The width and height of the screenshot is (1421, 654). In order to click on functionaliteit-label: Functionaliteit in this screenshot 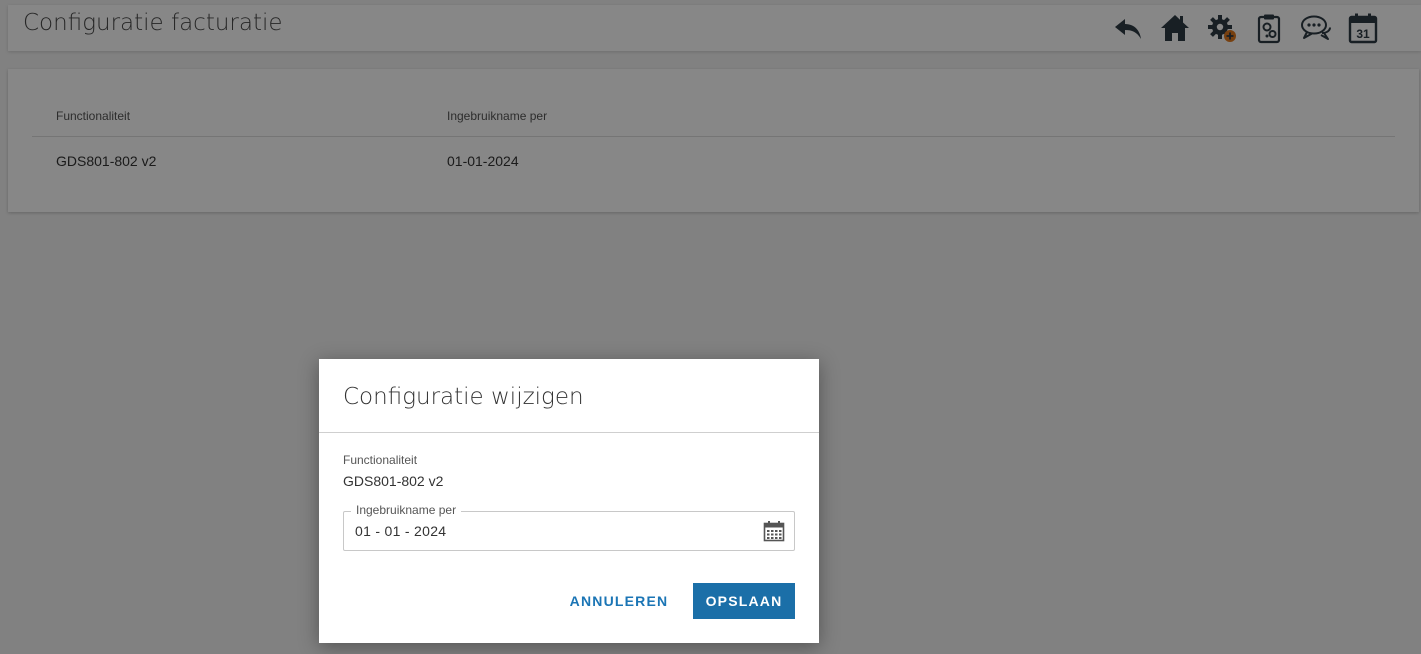, I will do `click(380, 460)`.